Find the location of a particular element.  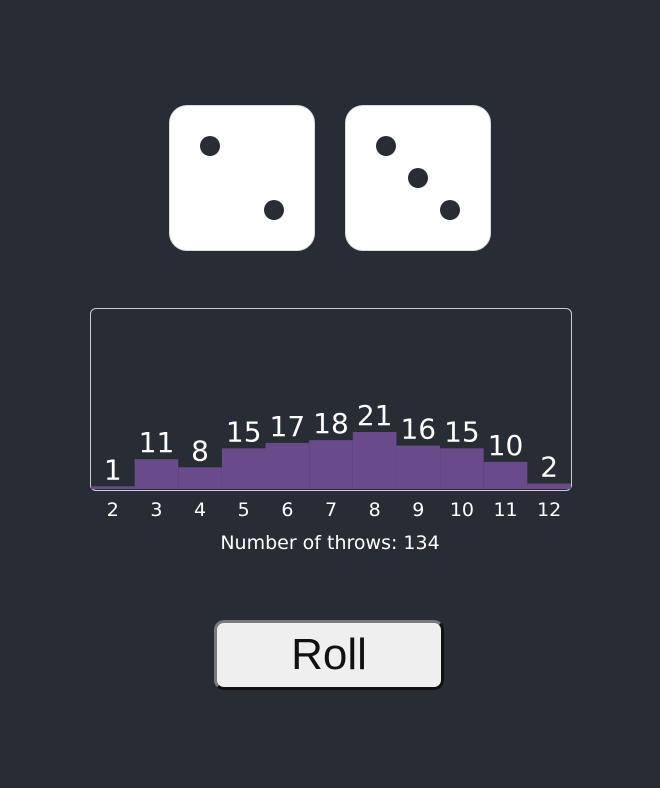

x-tick-label: 3 is located at coordinates (156, 510).